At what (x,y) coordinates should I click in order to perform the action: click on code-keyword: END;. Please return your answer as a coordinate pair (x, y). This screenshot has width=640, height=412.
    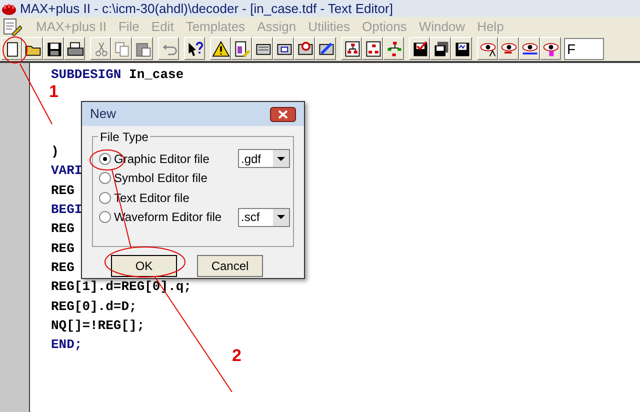
    Looking at the image, I should click on (66, 344).